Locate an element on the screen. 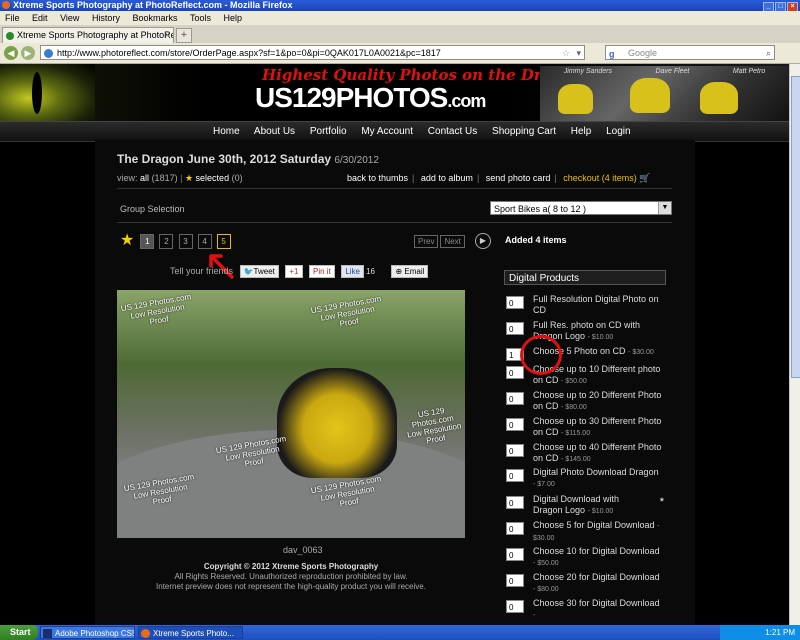 The height and width of the screenshot is (640, 800). scrollbar-thumb is located at coordinates (795, 227).